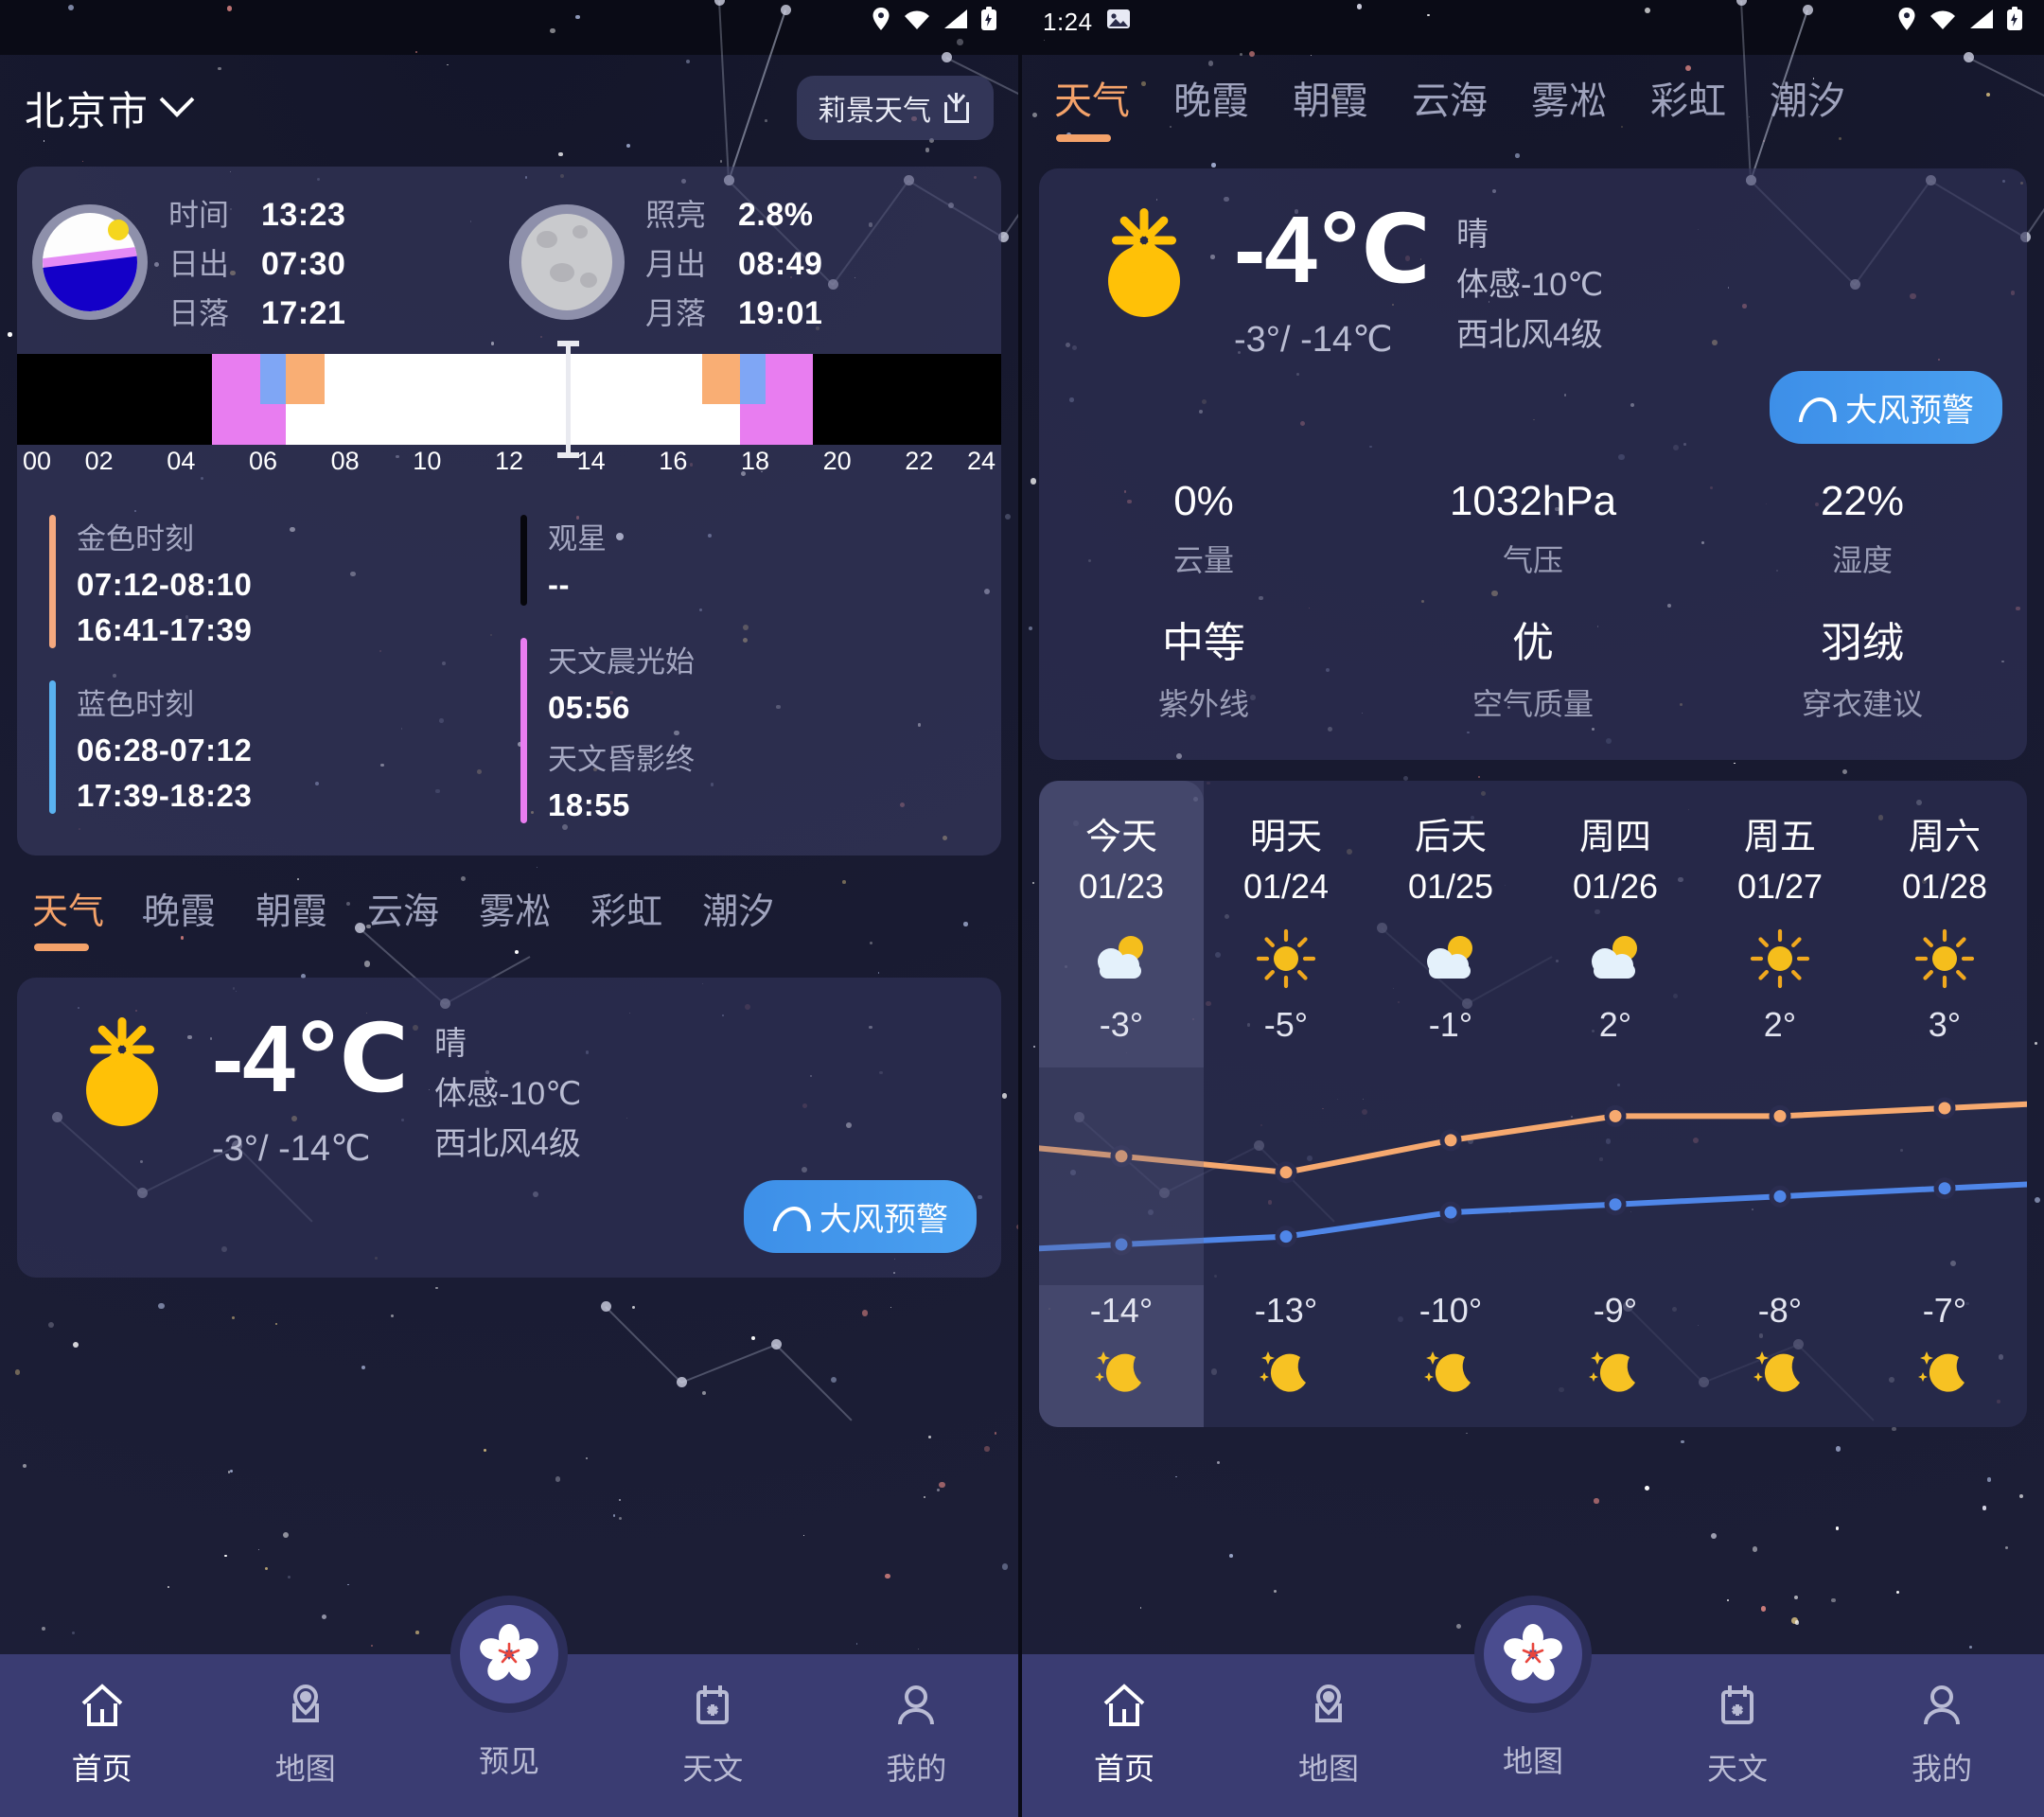 This screenshot has width=2044, height=1817. Describe the element at coordinates (586, 536) in the screenshot. I see `astro-event-title: 观星` at that location.